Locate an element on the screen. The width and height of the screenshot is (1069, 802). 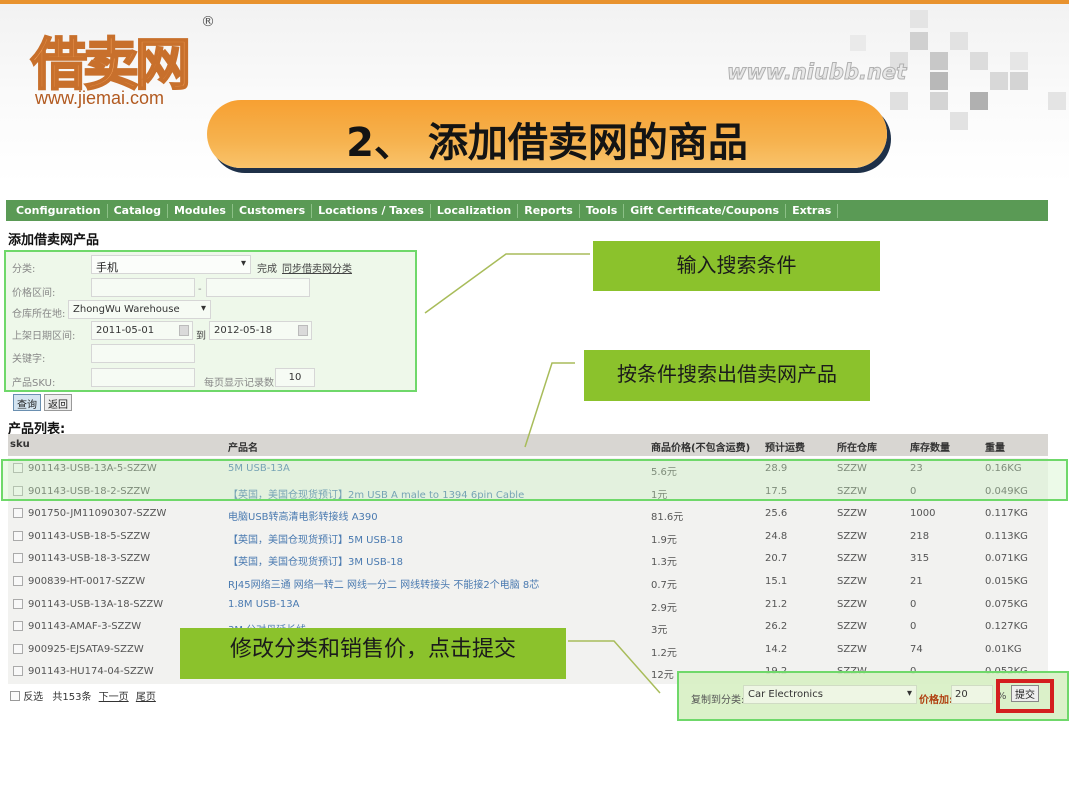
date-to-input: 2012-05-18 is located at coordinates (260, 330).